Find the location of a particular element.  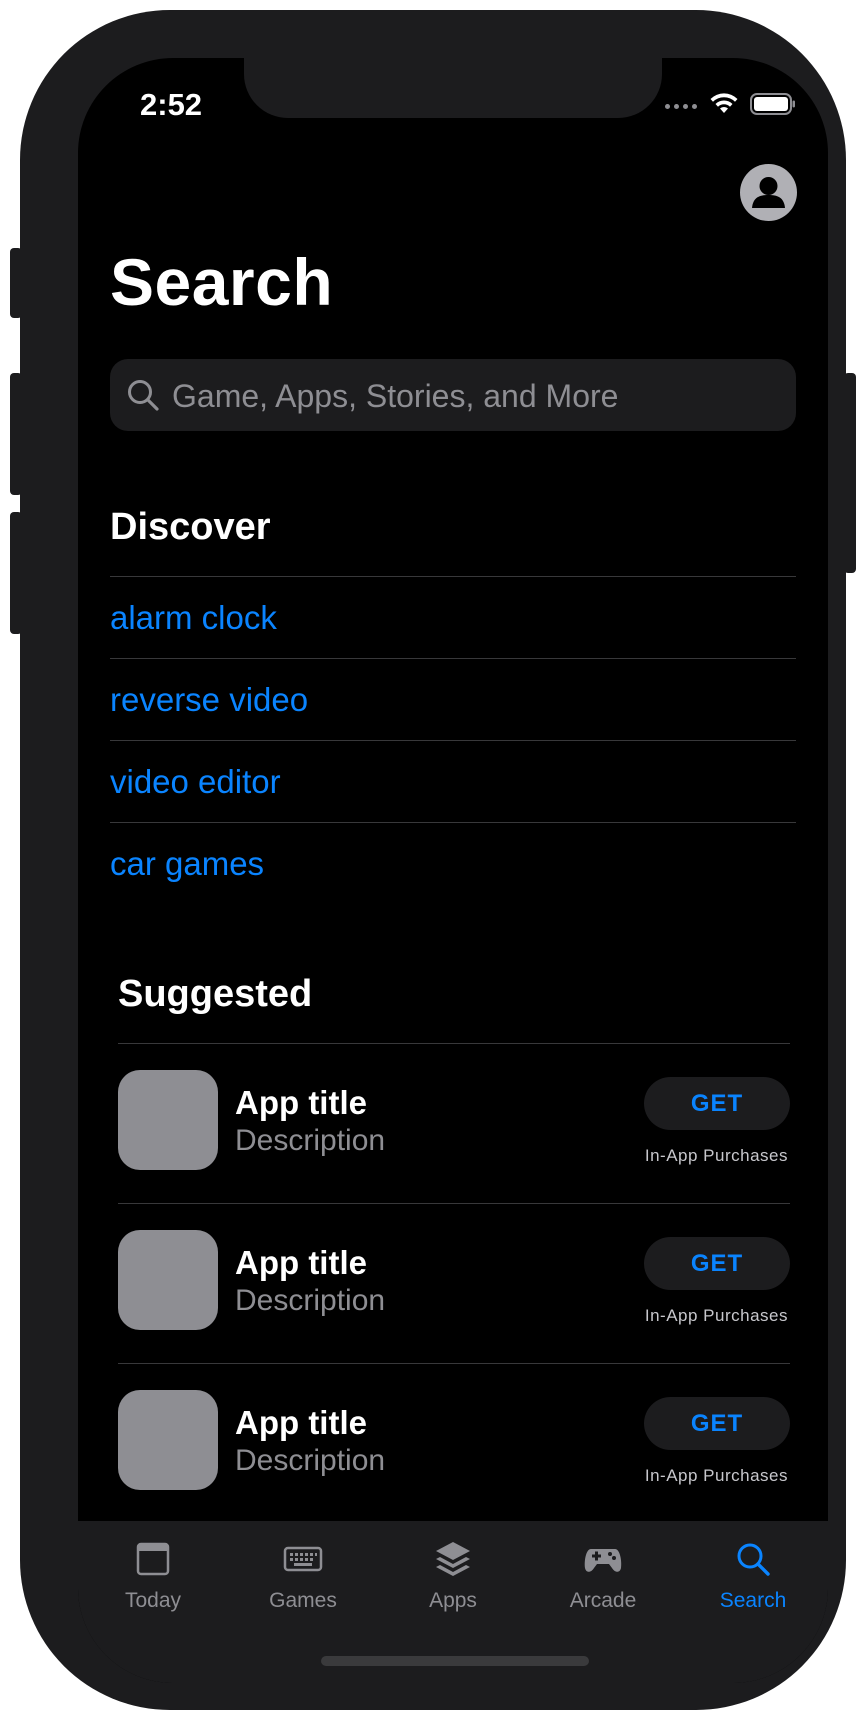

suggested-title: Suggested is located at coordinates (215, 994).